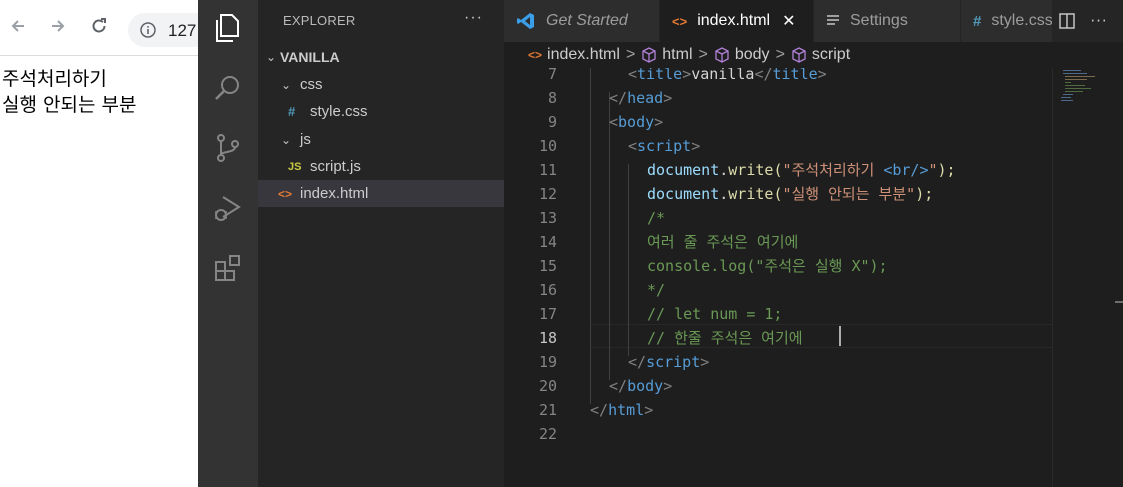  I want to click on reload-icon, so click(99, 25).